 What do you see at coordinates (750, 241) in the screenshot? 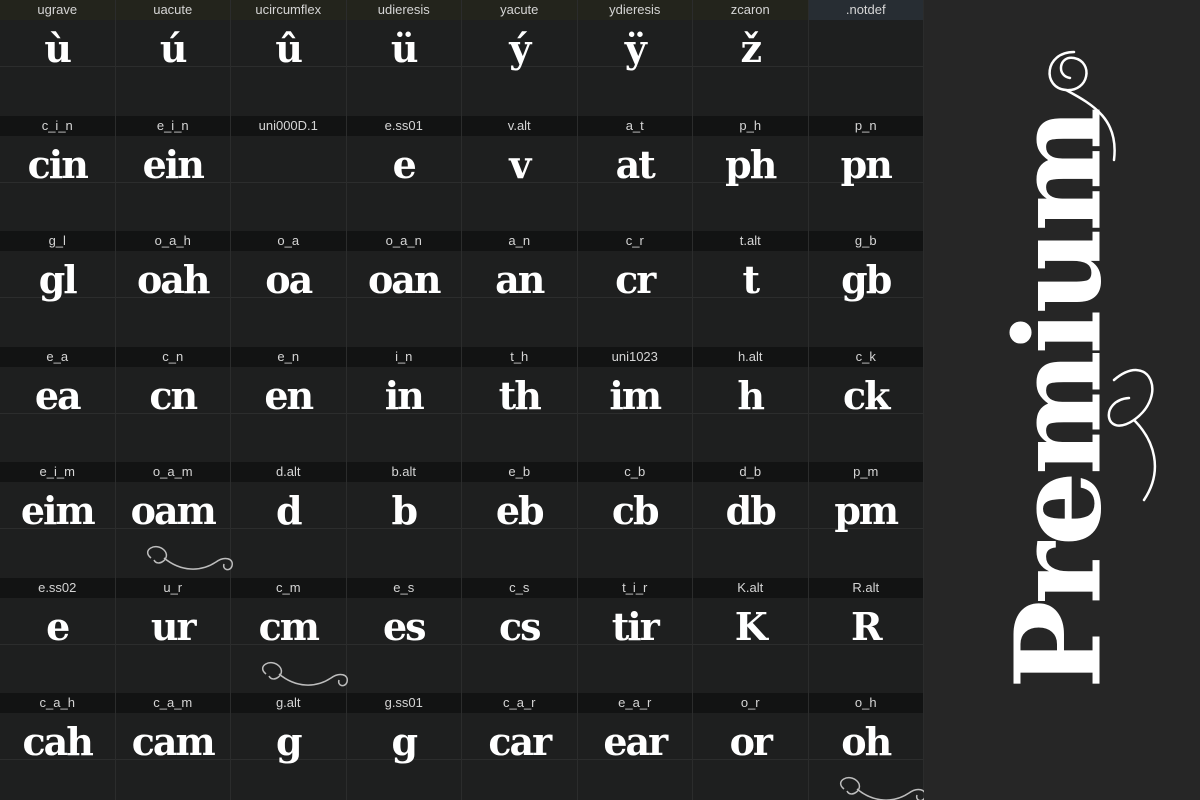
I see `glyph-name-label: t.alt` at bounding box center [750, 241].